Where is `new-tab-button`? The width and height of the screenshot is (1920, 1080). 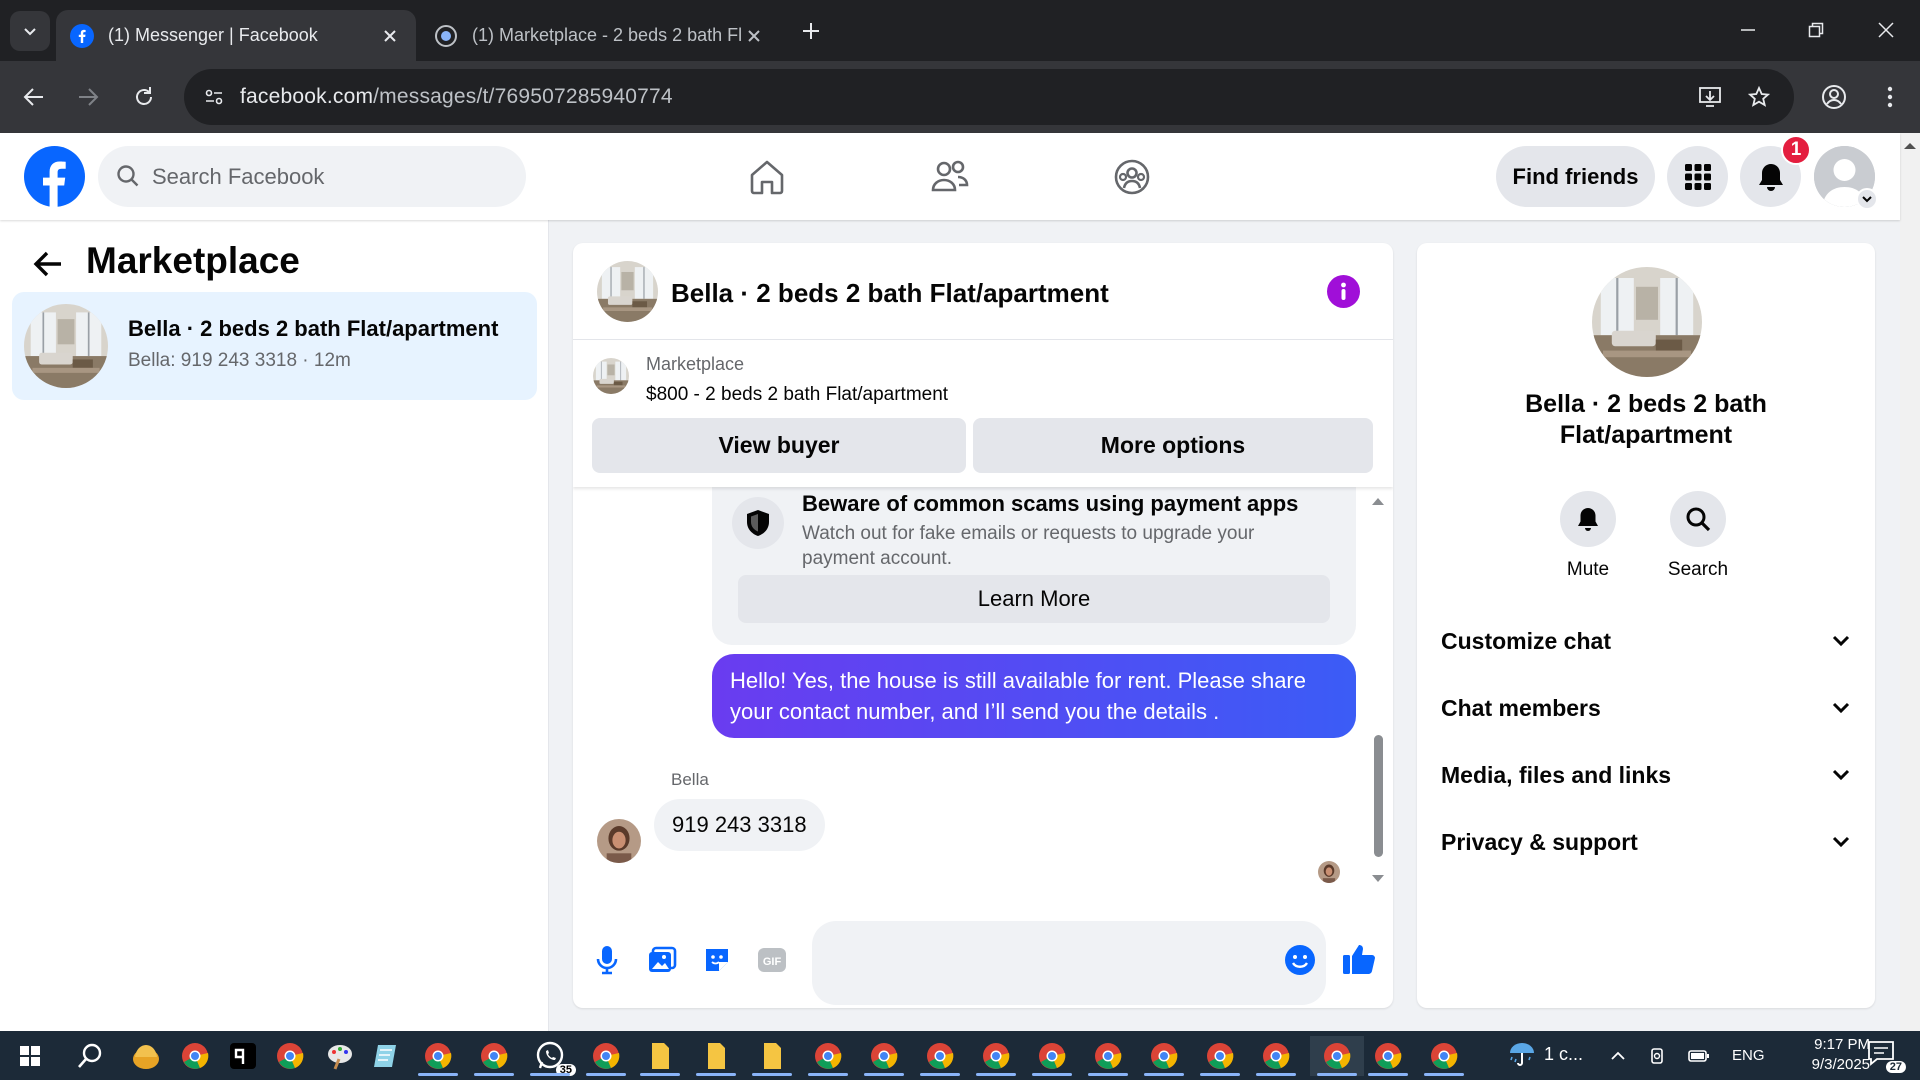
new-tab-button is located at coordinates (811, 31).